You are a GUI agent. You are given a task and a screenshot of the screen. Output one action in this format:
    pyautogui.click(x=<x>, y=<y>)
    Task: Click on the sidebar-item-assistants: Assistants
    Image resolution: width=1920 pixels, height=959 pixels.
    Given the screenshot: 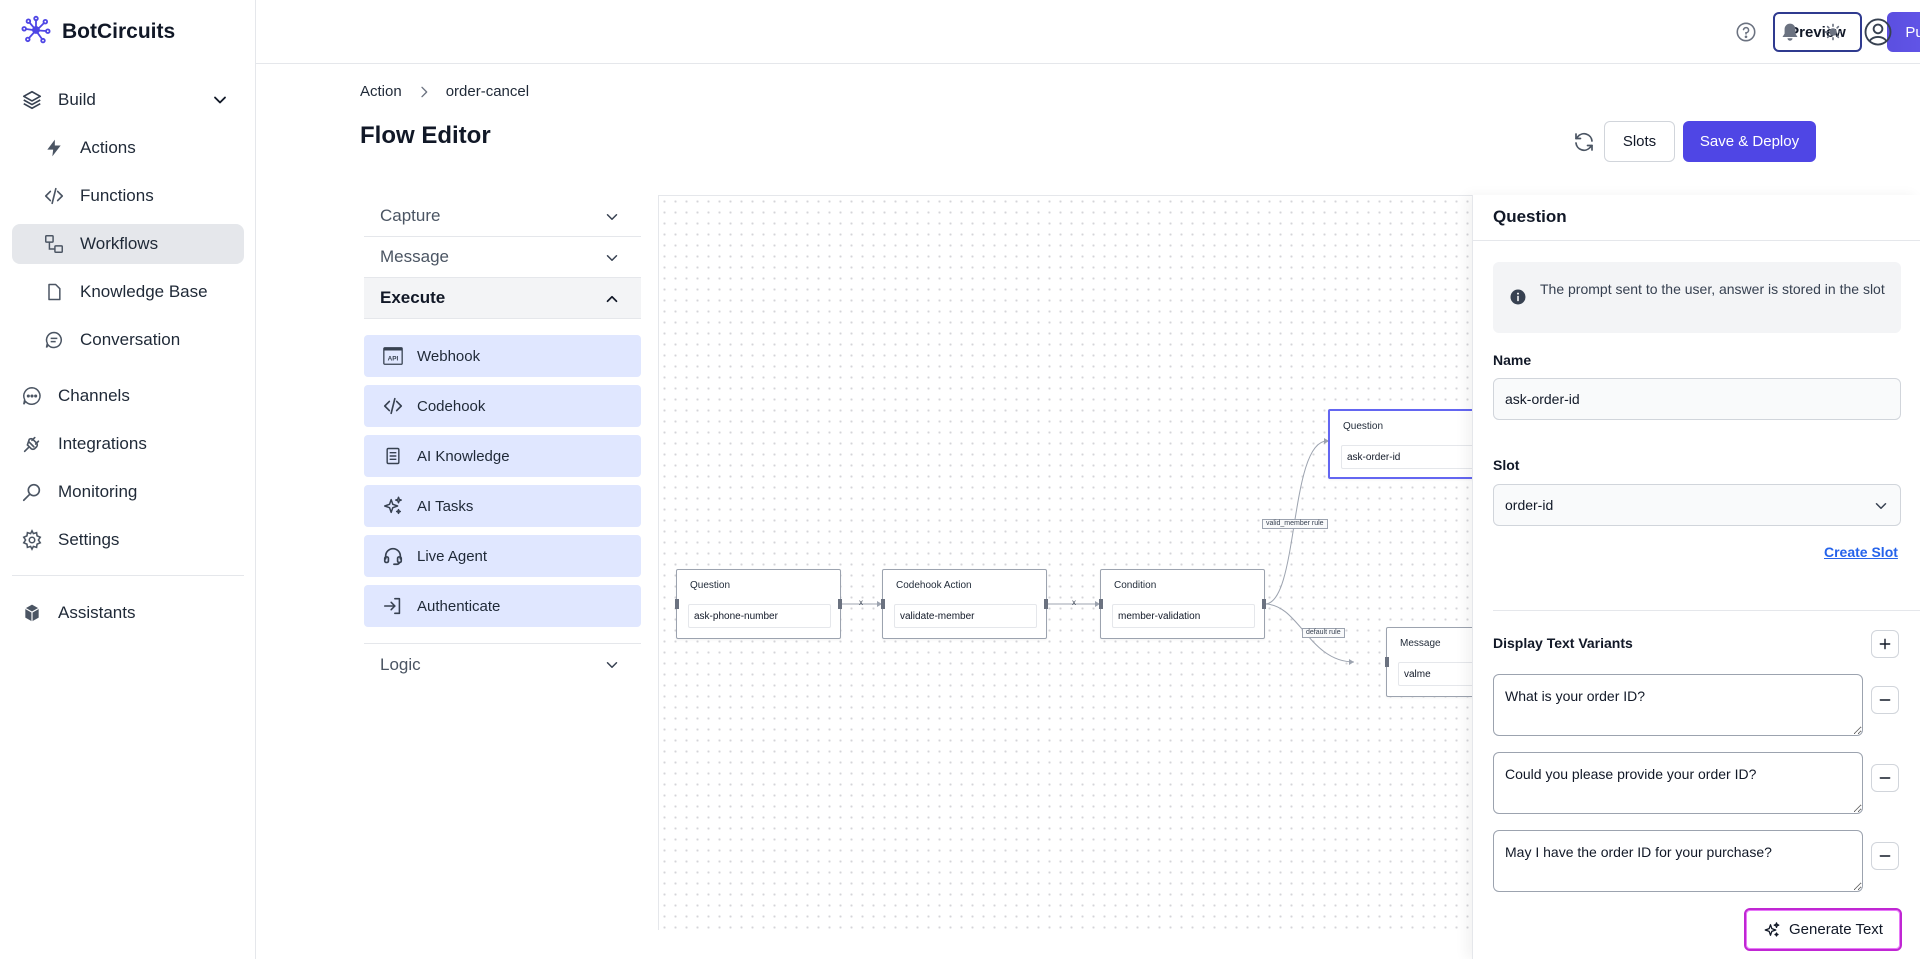 What is the action you would take?
    pyautogui.click(x=128, y=613)
    